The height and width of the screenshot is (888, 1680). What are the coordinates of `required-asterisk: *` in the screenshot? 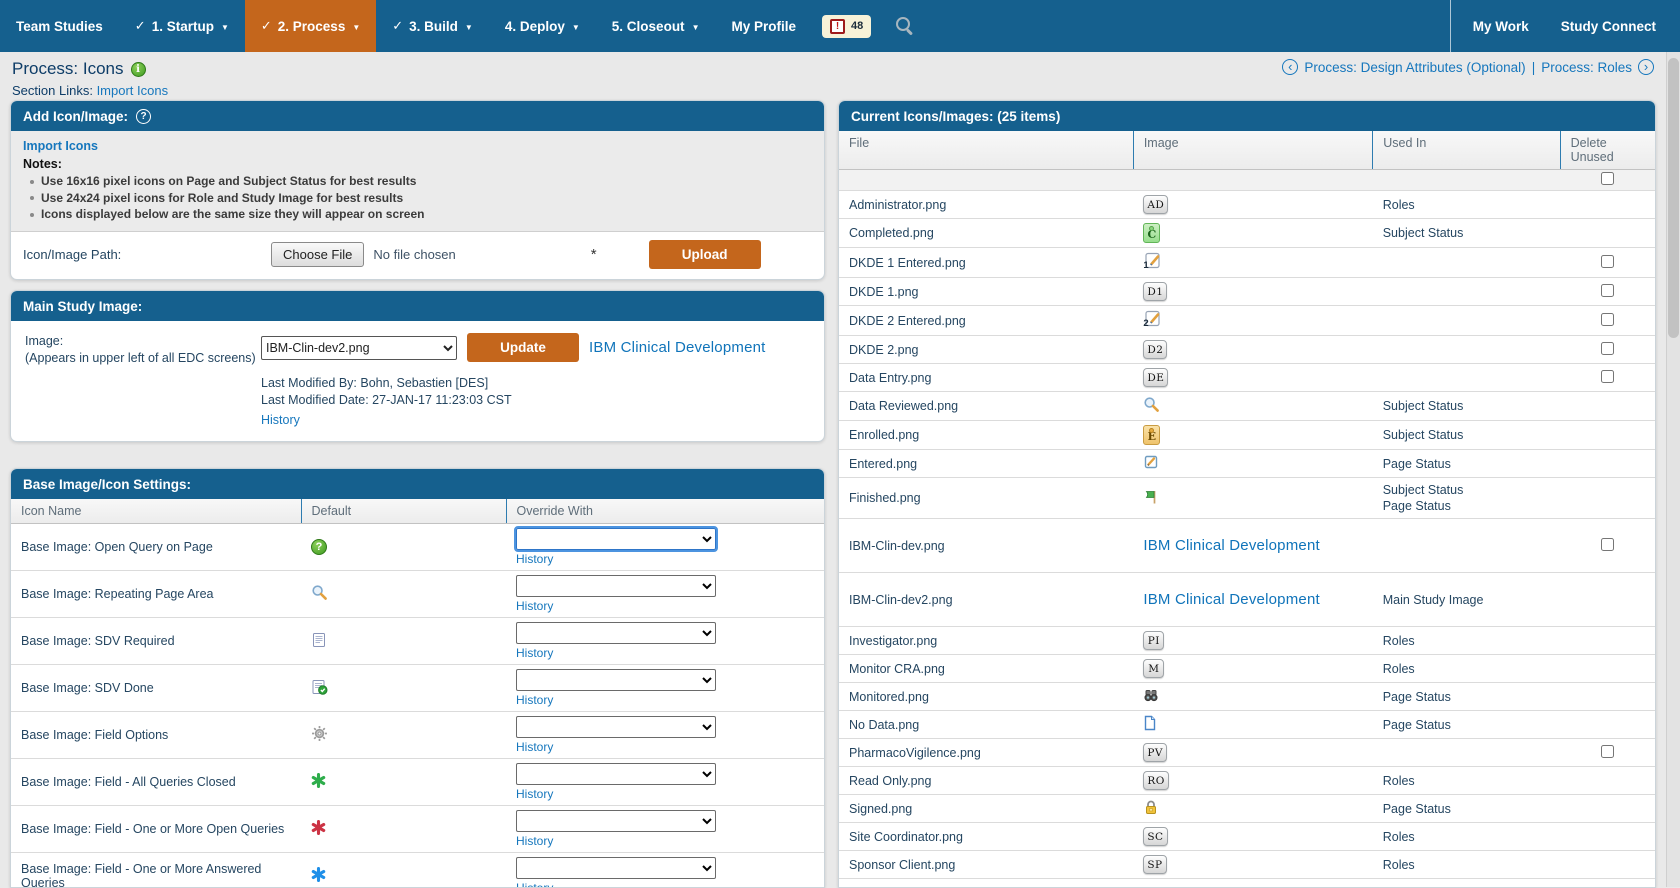 It's located at (594, 254).